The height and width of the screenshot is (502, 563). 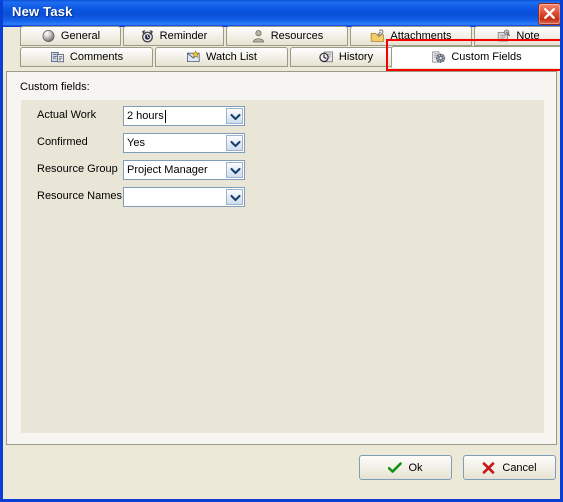 I want to click on combobox-value: Yes, so click(x=136, y=143).